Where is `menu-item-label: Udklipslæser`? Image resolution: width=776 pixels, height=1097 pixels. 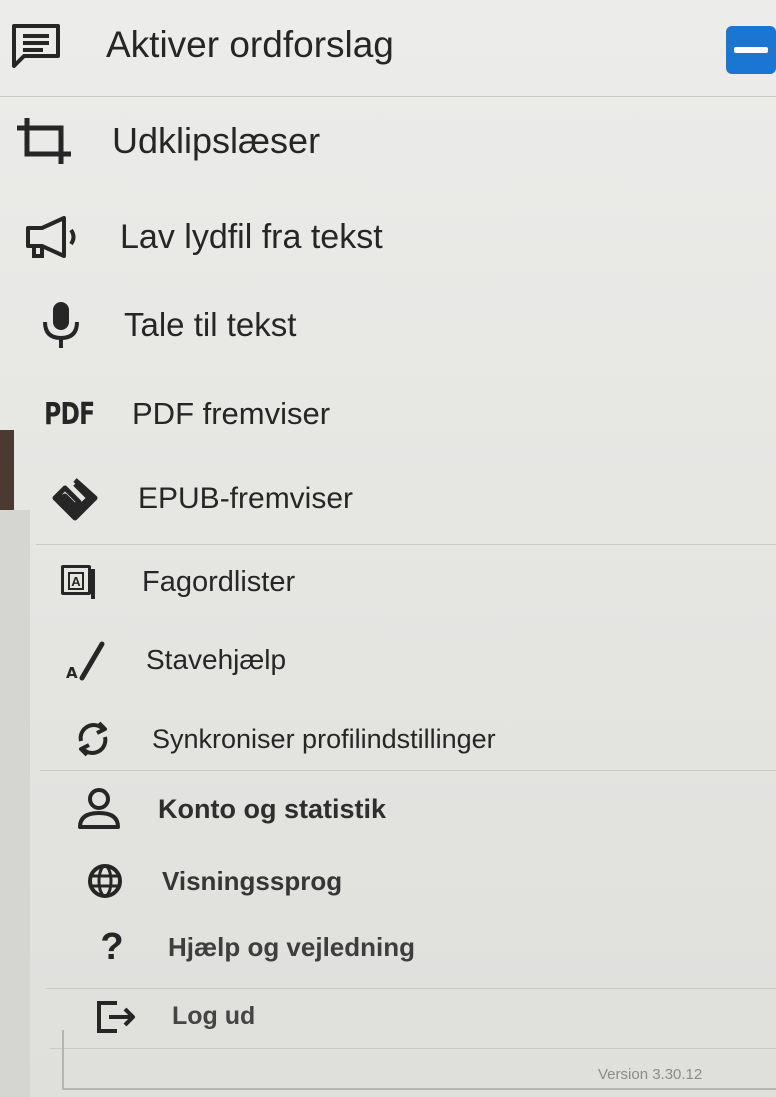 menu-item-label: Udklipslæser is located at coordinates (216, 140).